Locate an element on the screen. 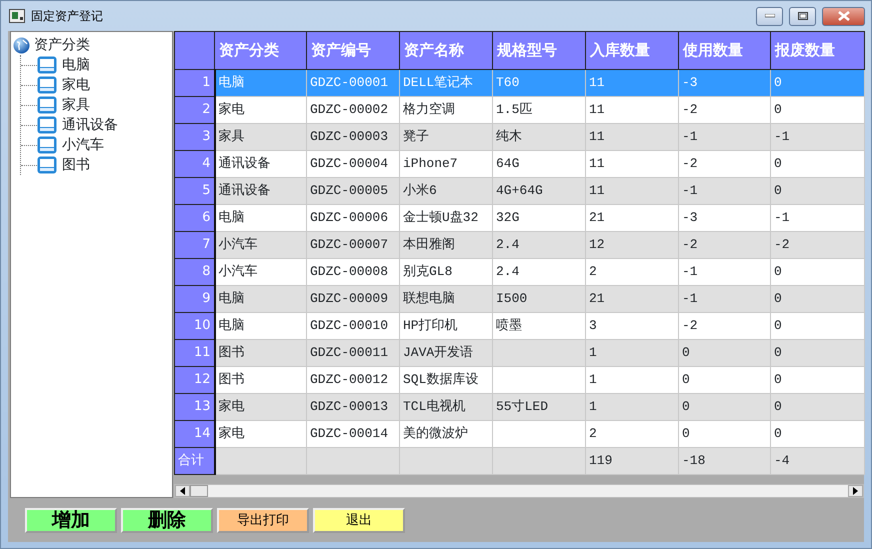 The image size is (872, 549). close-button is located at coordinates (843, 16).